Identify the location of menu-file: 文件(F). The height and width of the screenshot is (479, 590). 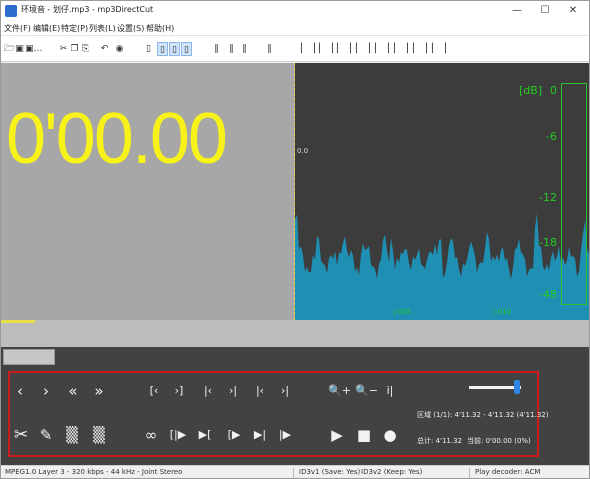
(17, 28).